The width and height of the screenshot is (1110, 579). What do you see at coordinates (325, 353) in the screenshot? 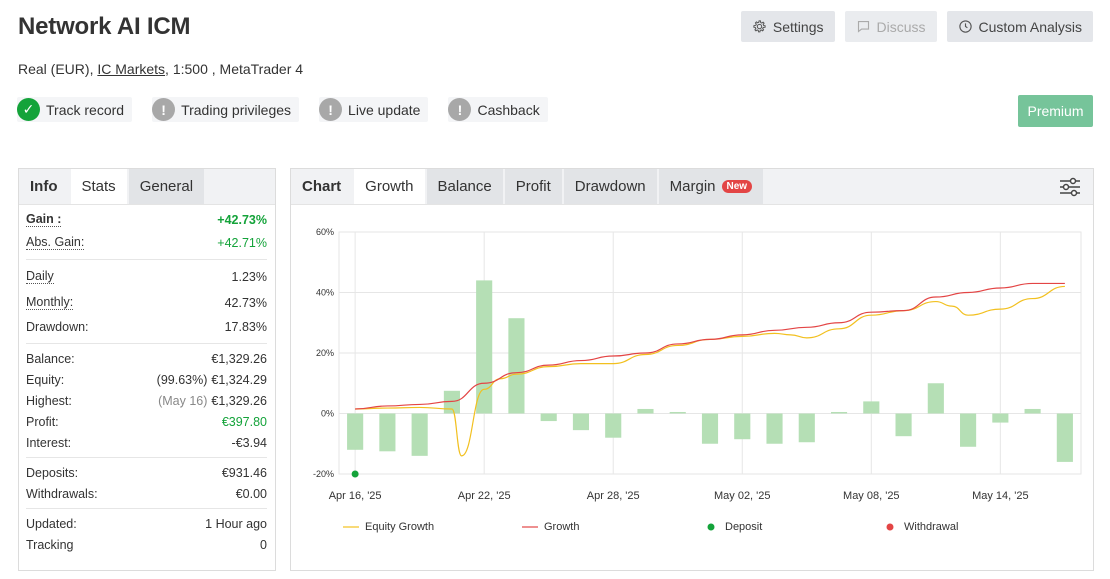
I see `y-tick-label: 20%` at bounding box center [325, 353].